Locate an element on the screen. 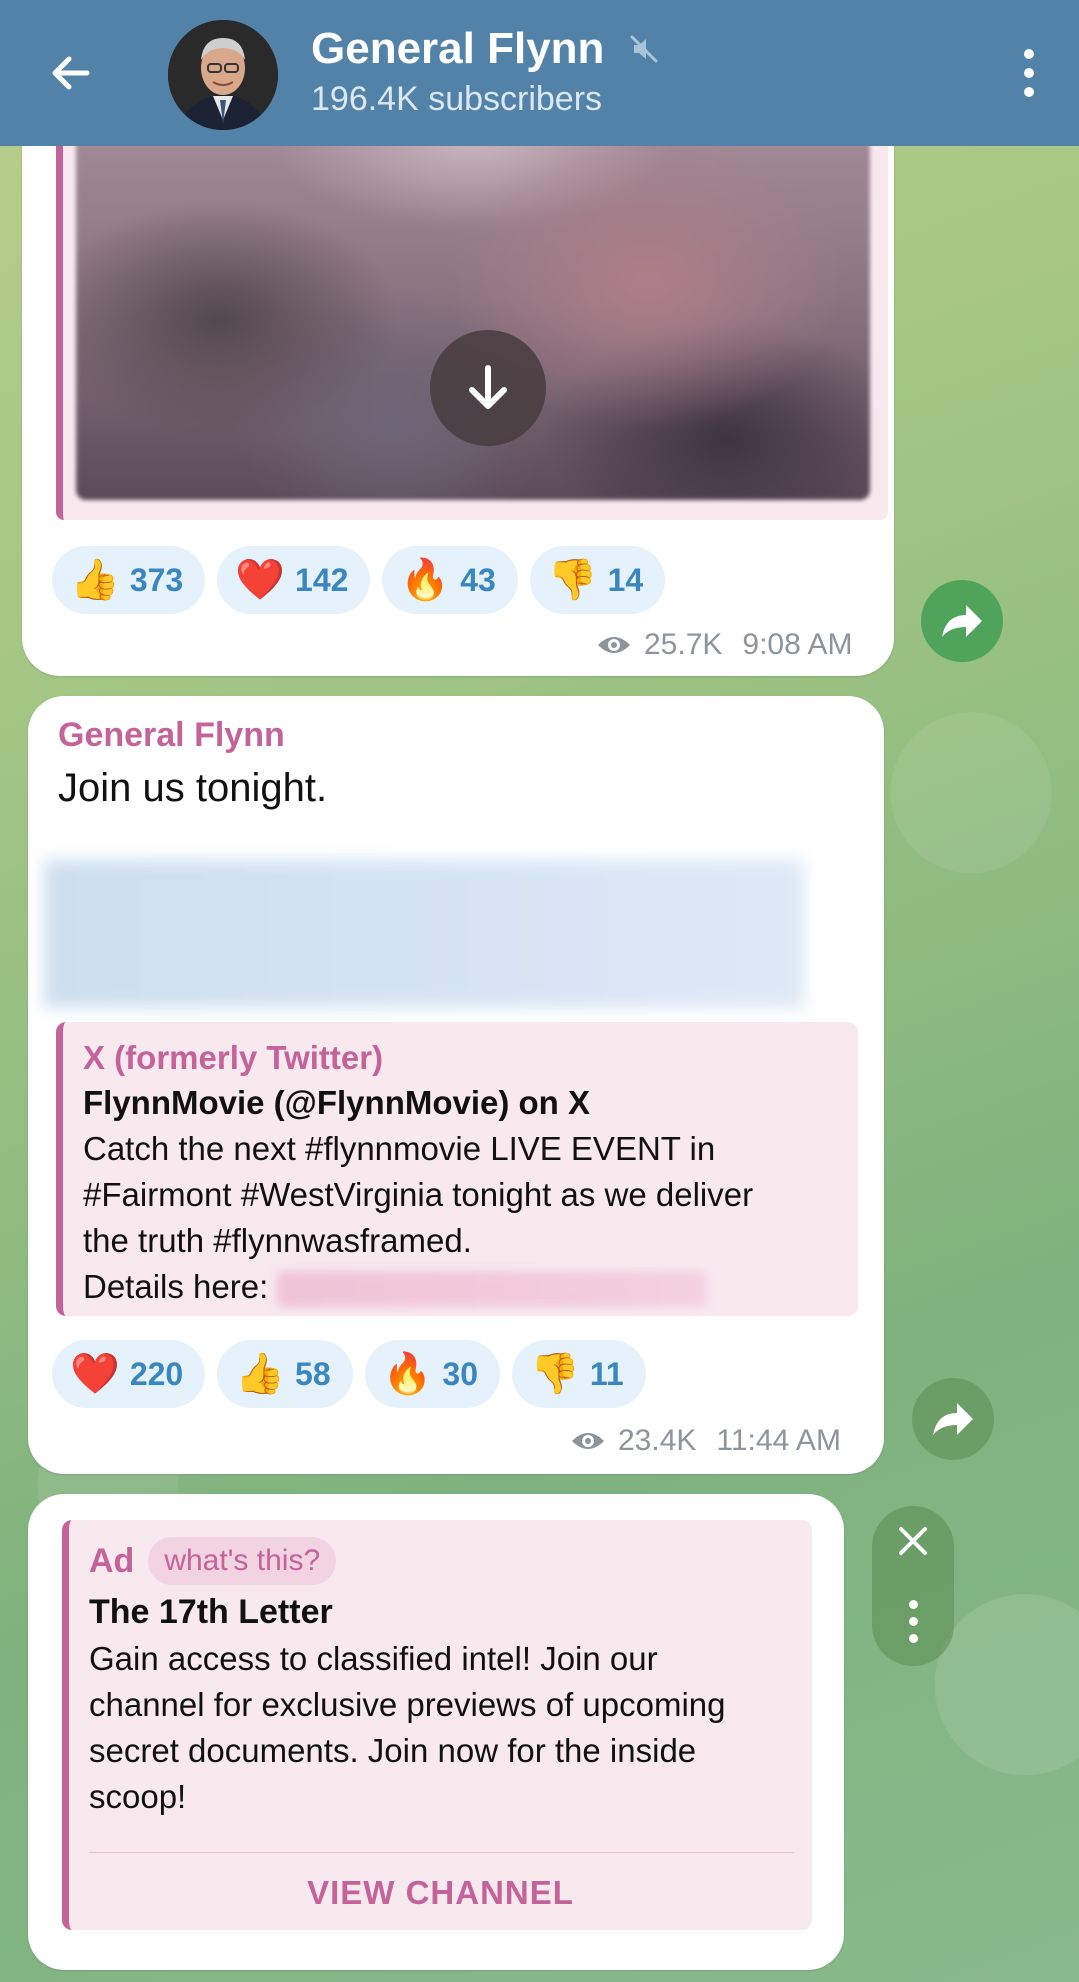 This screenshot has width=1079, height=1982. reaction-fire: 🔥 30 is located at coordinates (432, 1374).